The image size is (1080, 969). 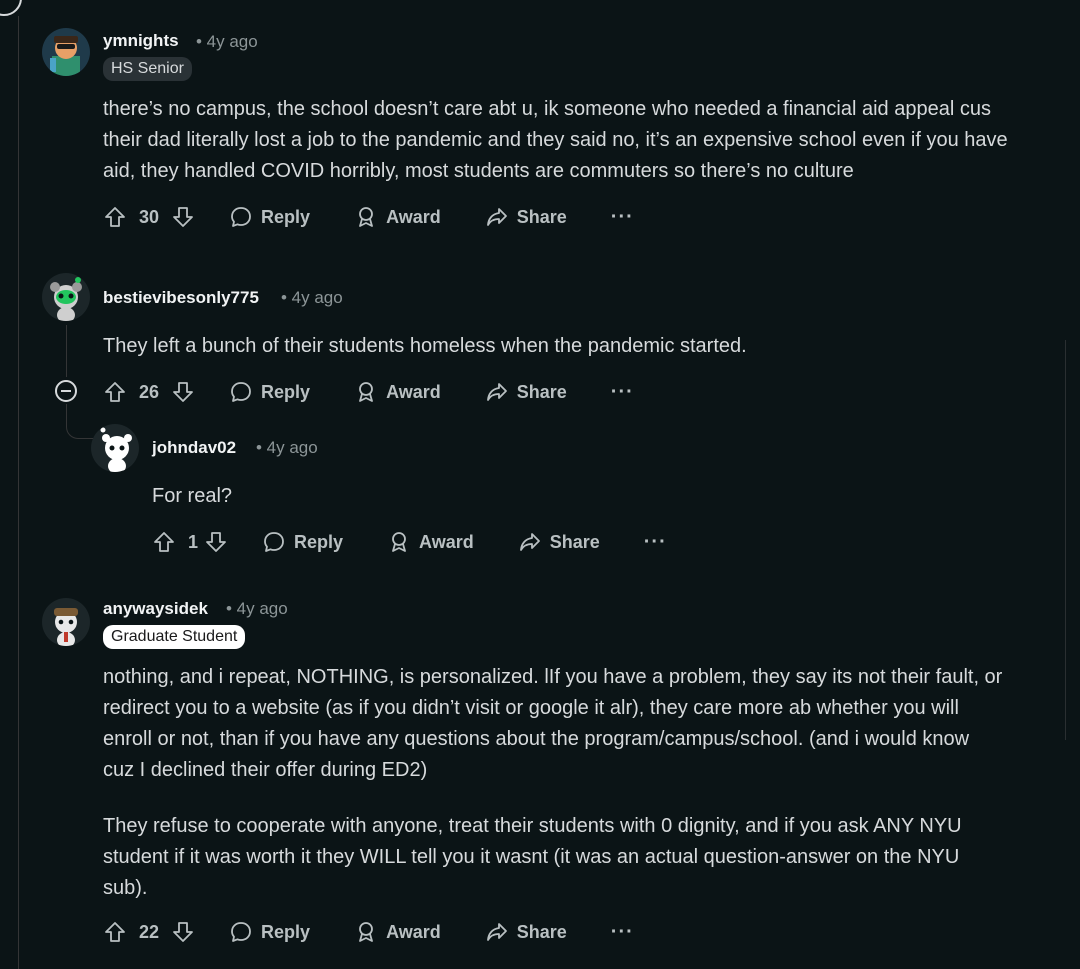 I want to click on scrollbar-track, so click(x=1072, y=540).